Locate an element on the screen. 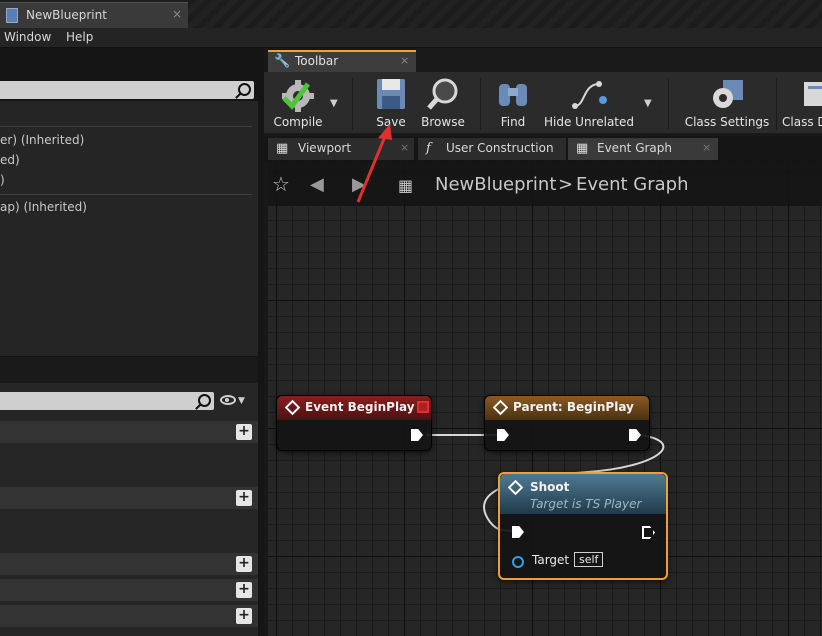  menu-window: Window is located at coordinates (27, 37).